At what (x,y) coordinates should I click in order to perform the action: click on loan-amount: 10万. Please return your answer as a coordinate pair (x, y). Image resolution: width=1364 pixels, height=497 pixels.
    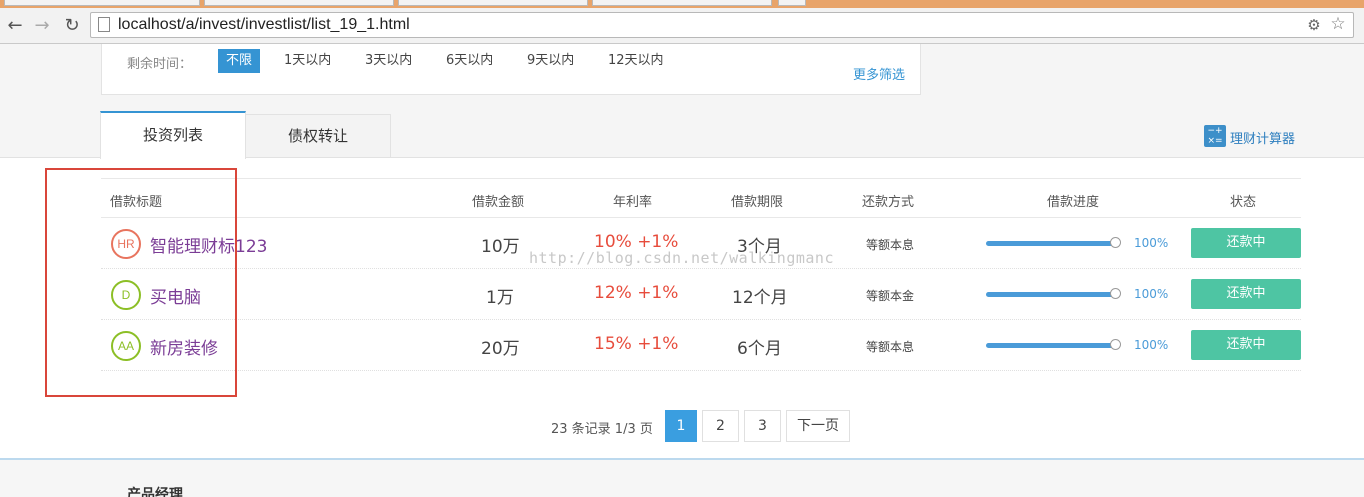
    Looking at the image, I should click on (500, 247).